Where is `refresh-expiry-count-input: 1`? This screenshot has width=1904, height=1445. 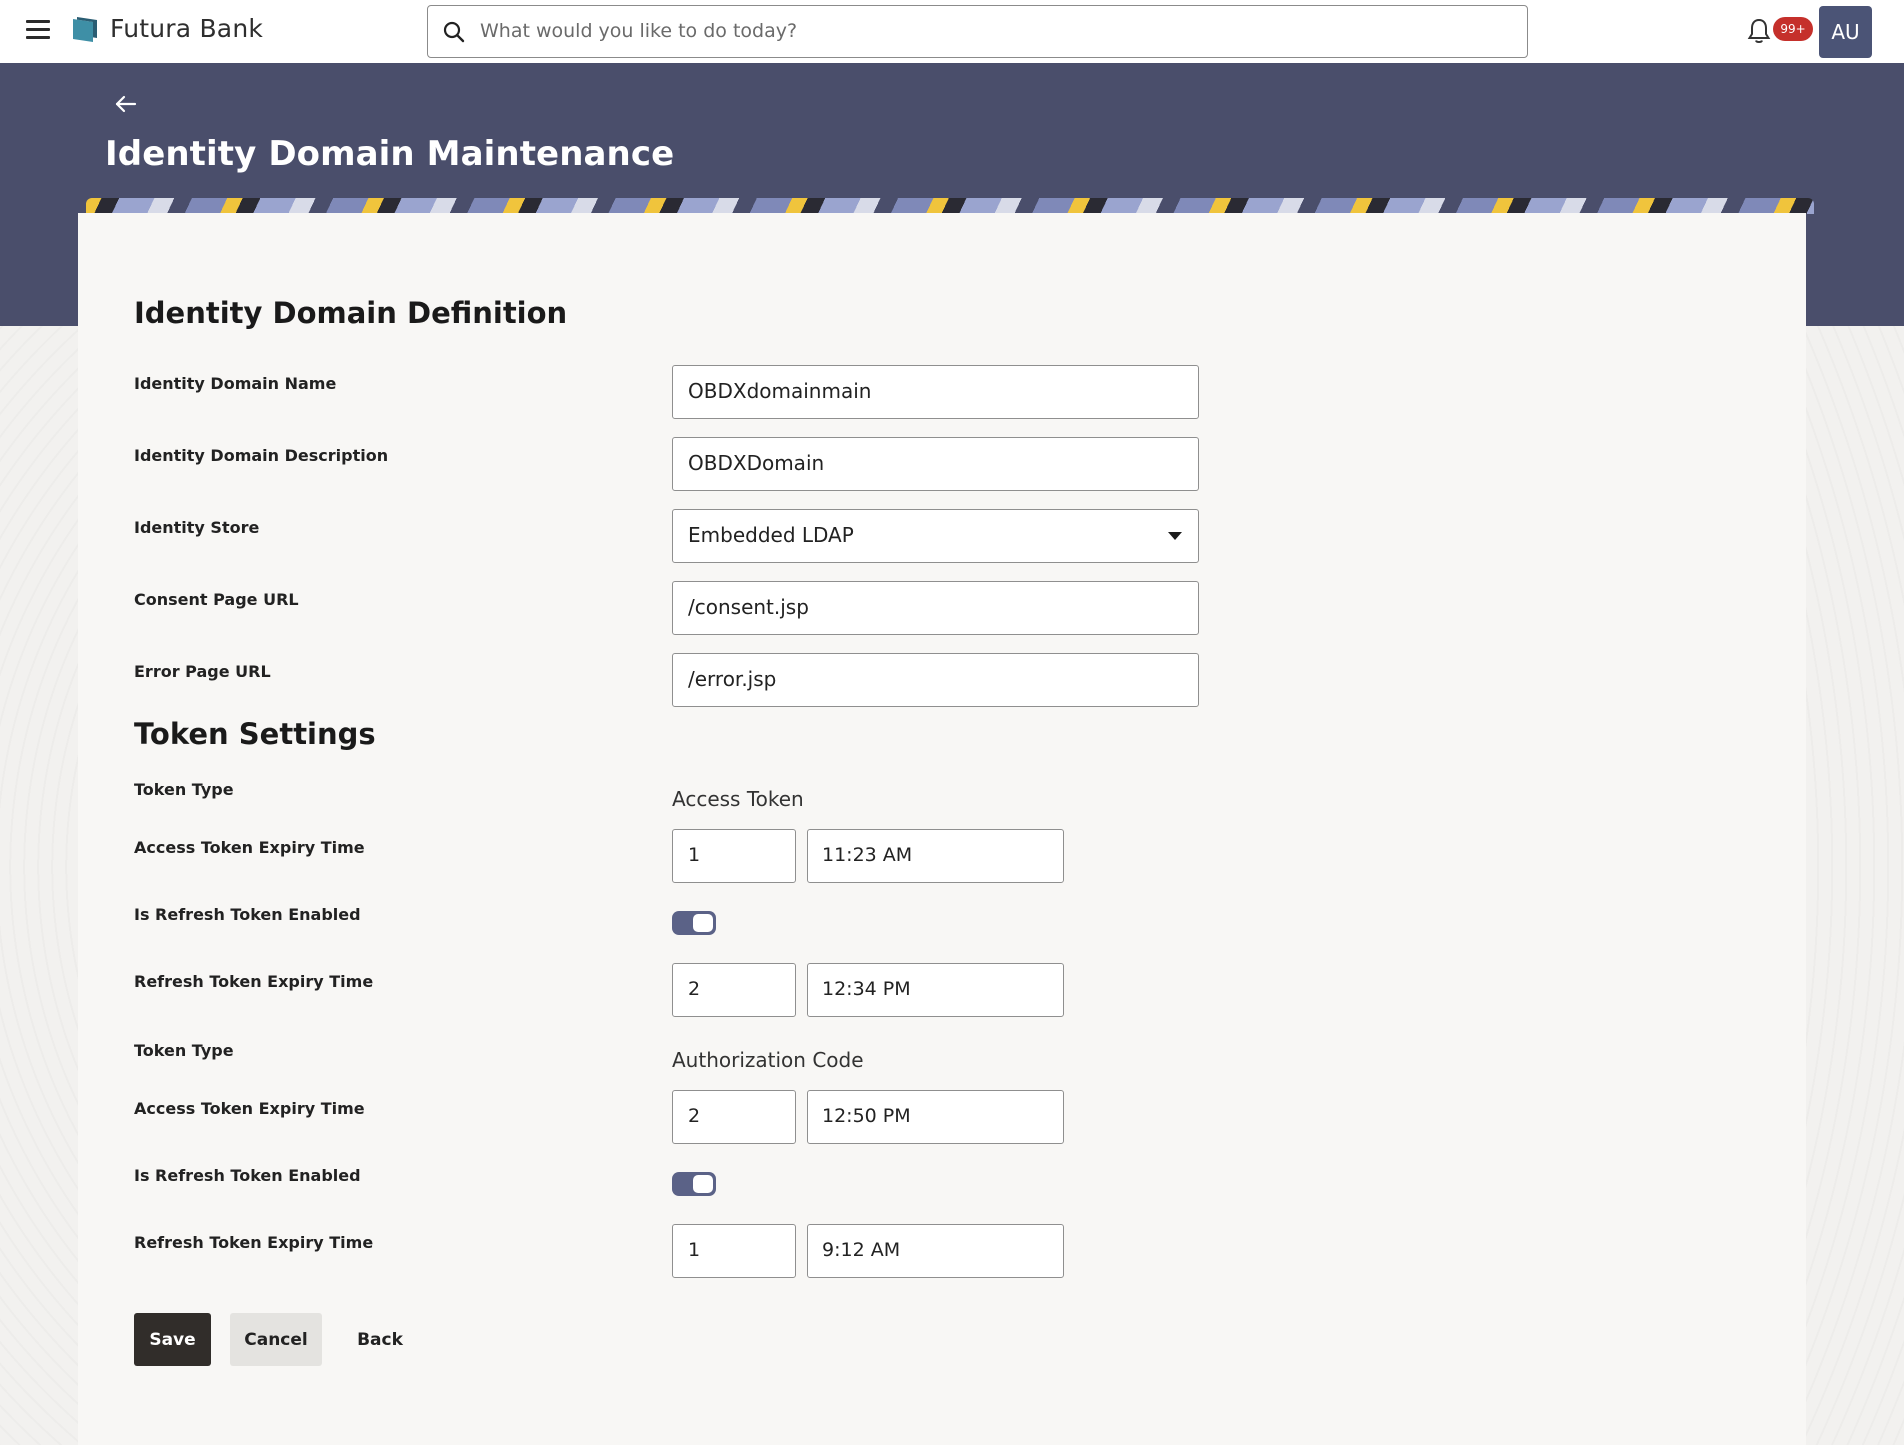 refresh-expiry-count-input: 1 is located at coordinates (734, 1251).